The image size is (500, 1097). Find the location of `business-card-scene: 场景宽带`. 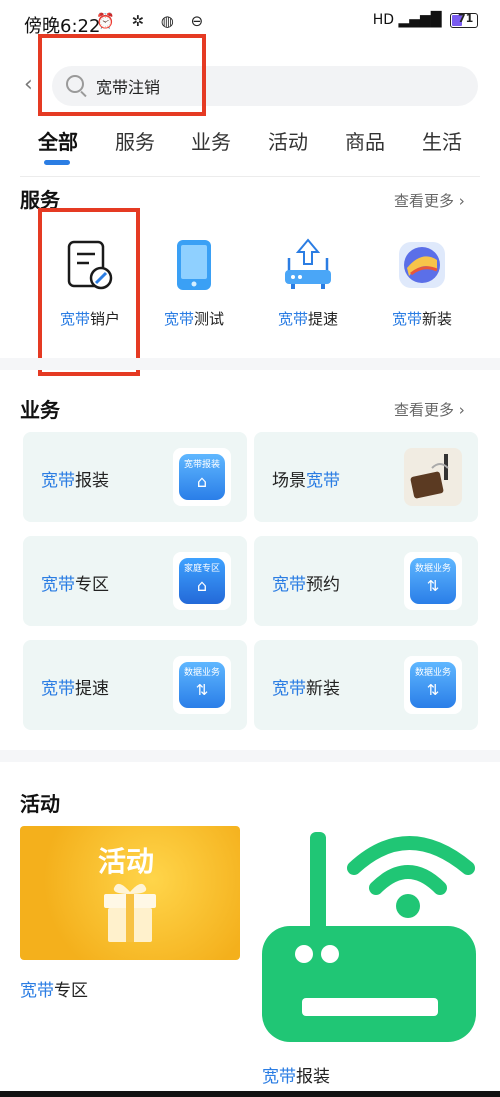

business-card-scene: 场景宽带 is located at coordinates (366, 477).